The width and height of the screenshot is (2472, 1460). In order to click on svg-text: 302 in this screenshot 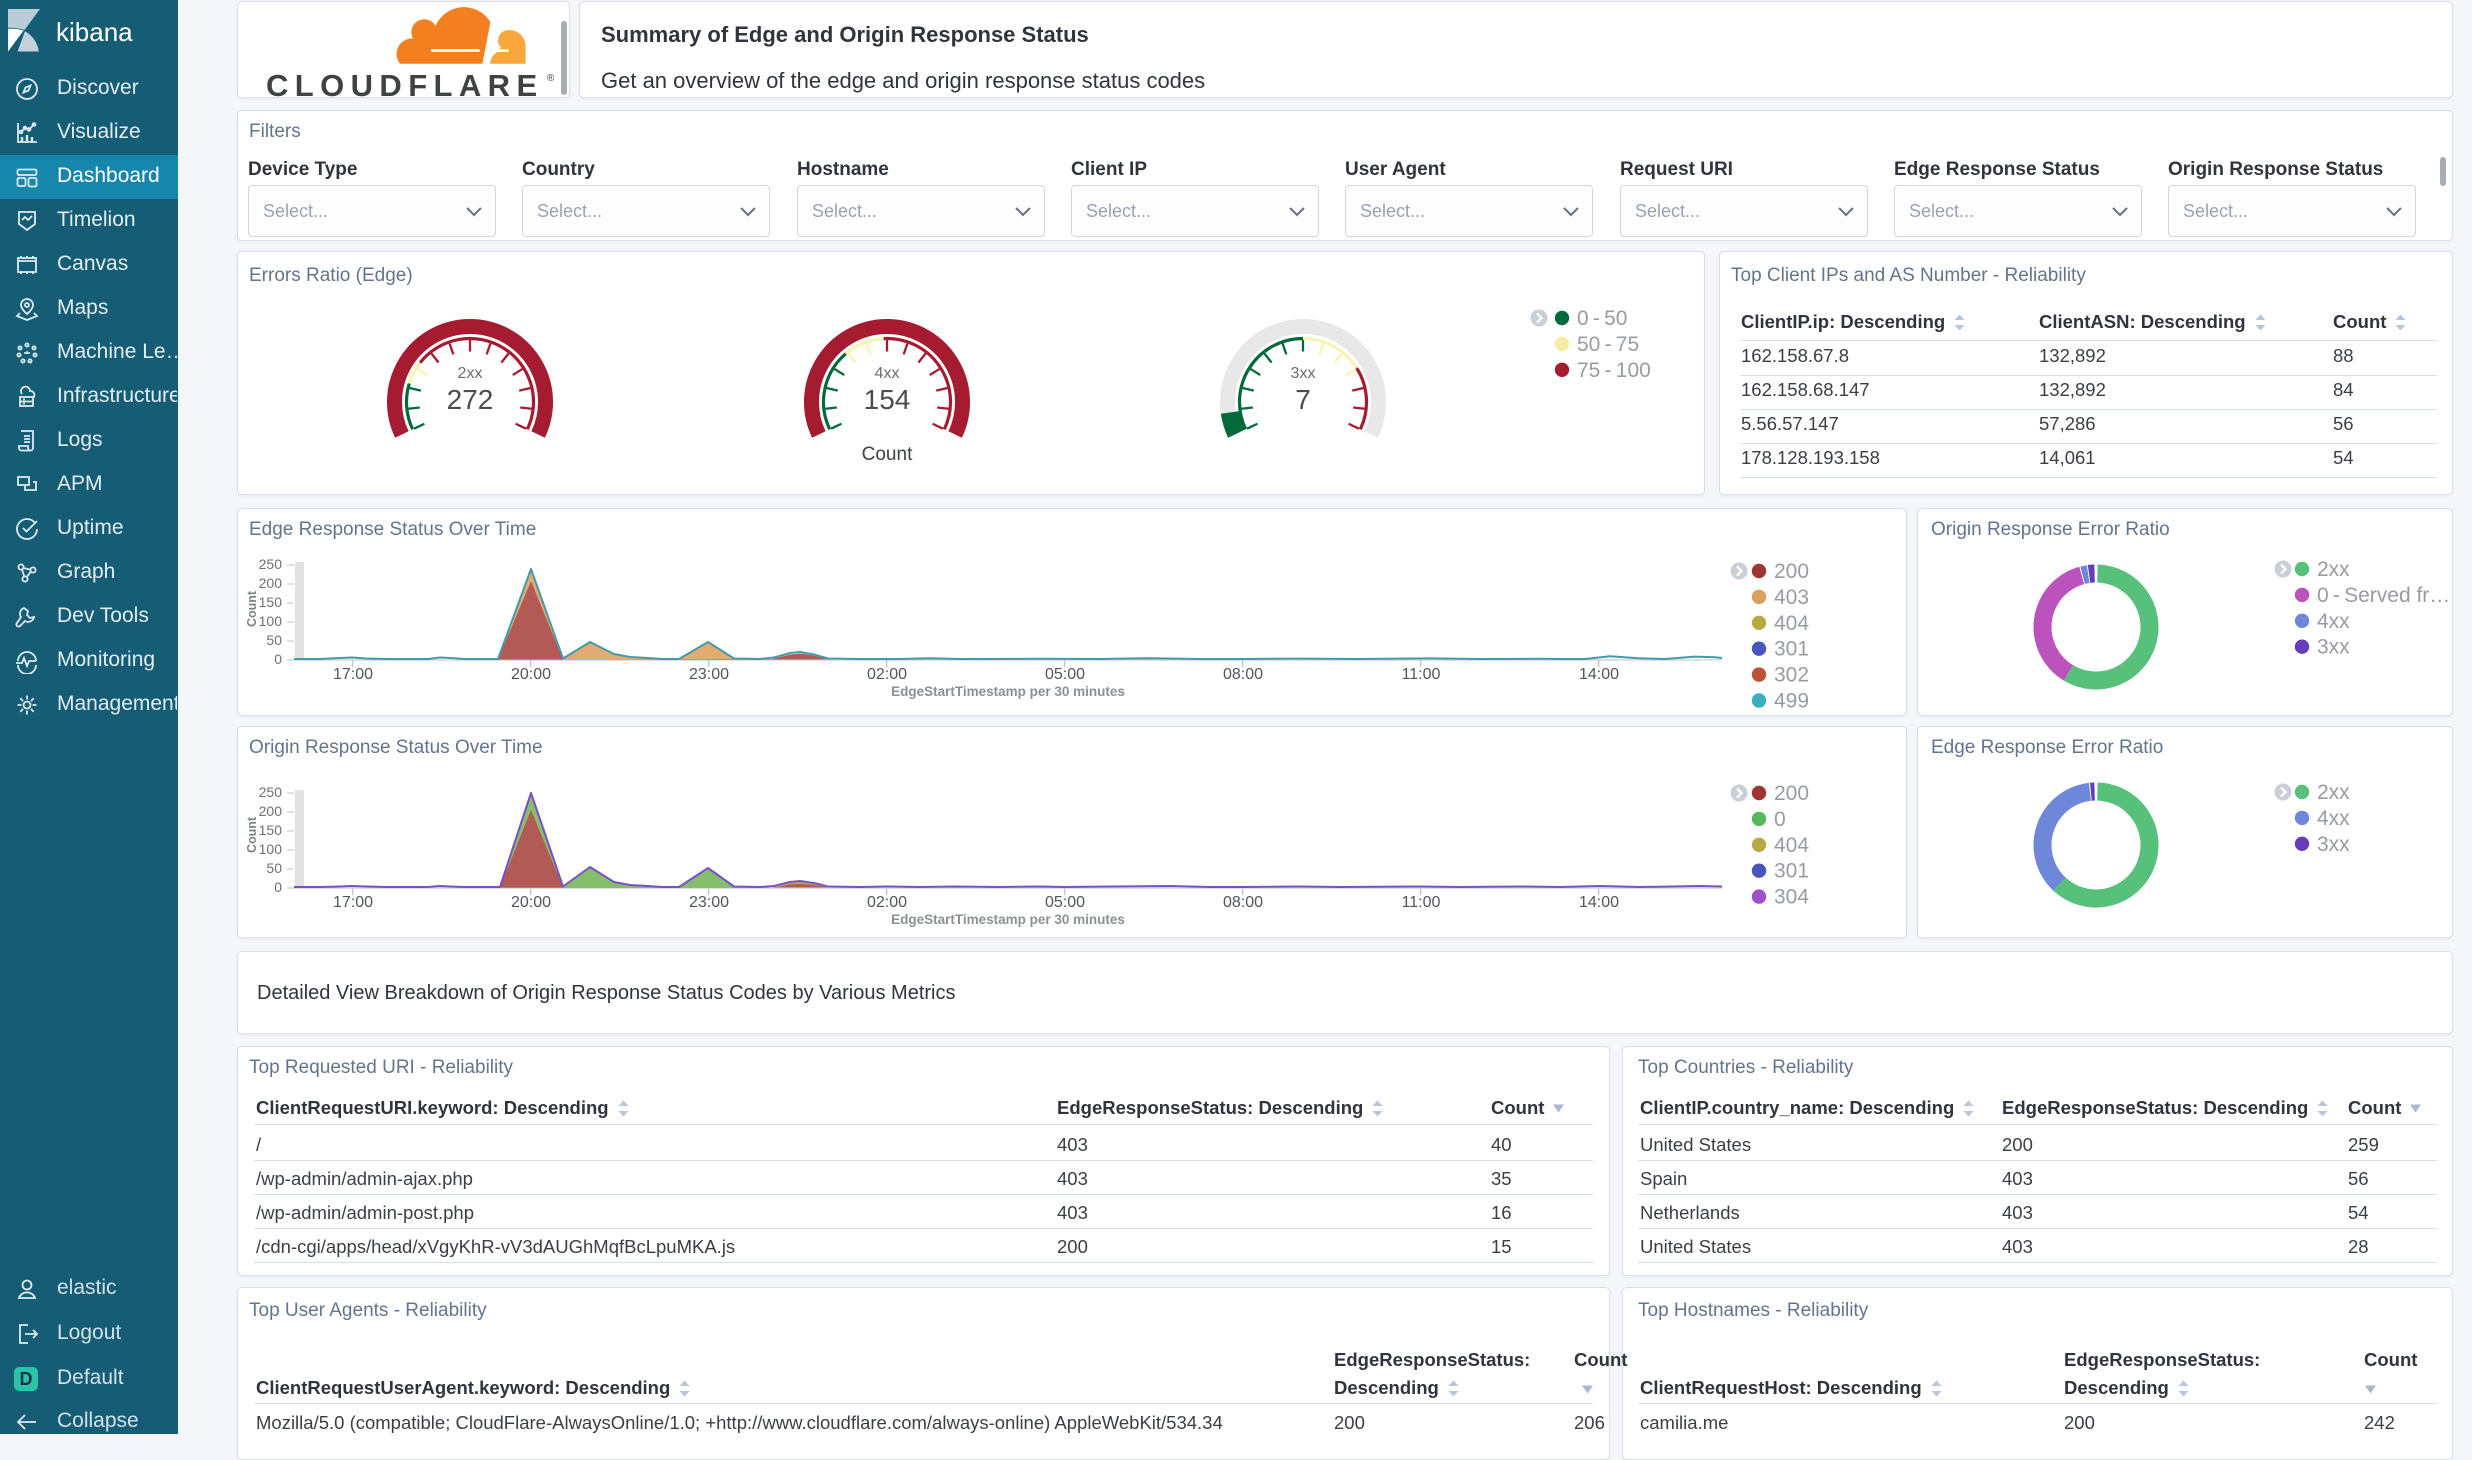, I will do `click(1791, 675)`.